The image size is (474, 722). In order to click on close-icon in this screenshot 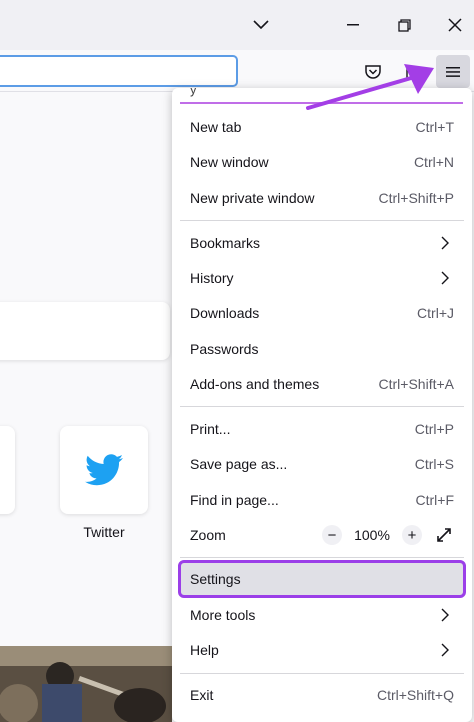, I will do `click(455, 25)`.